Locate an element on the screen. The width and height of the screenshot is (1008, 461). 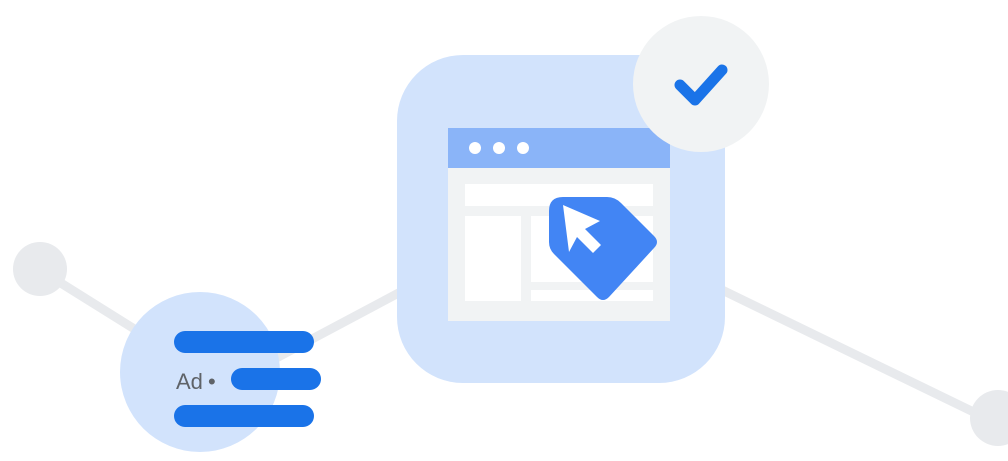
ad-bubble: Ad • is located at coordinates (220, 372).